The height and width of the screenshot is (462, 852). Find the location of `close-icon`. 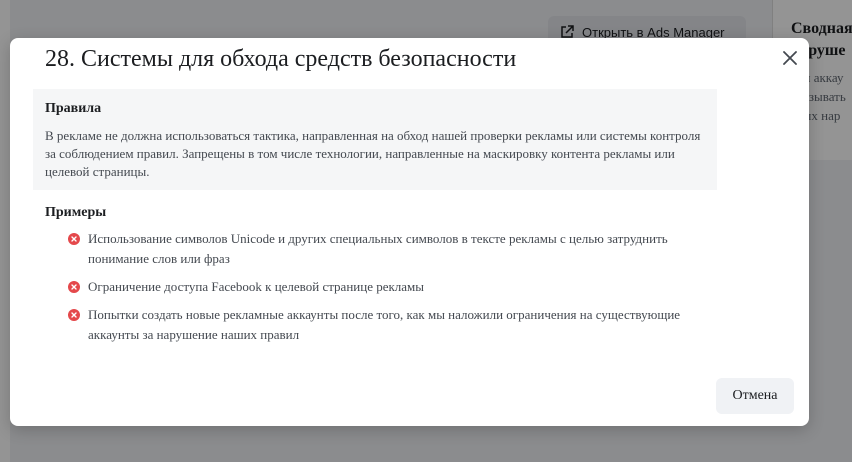

close-icon is located at coordinates (790, 58).